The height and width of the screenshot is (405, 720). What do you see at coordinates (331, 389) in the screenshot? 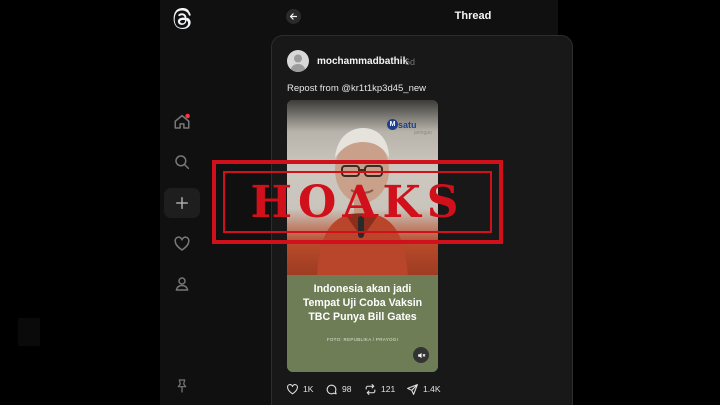
I see `comment-icon` at bounding box center [331, 389].